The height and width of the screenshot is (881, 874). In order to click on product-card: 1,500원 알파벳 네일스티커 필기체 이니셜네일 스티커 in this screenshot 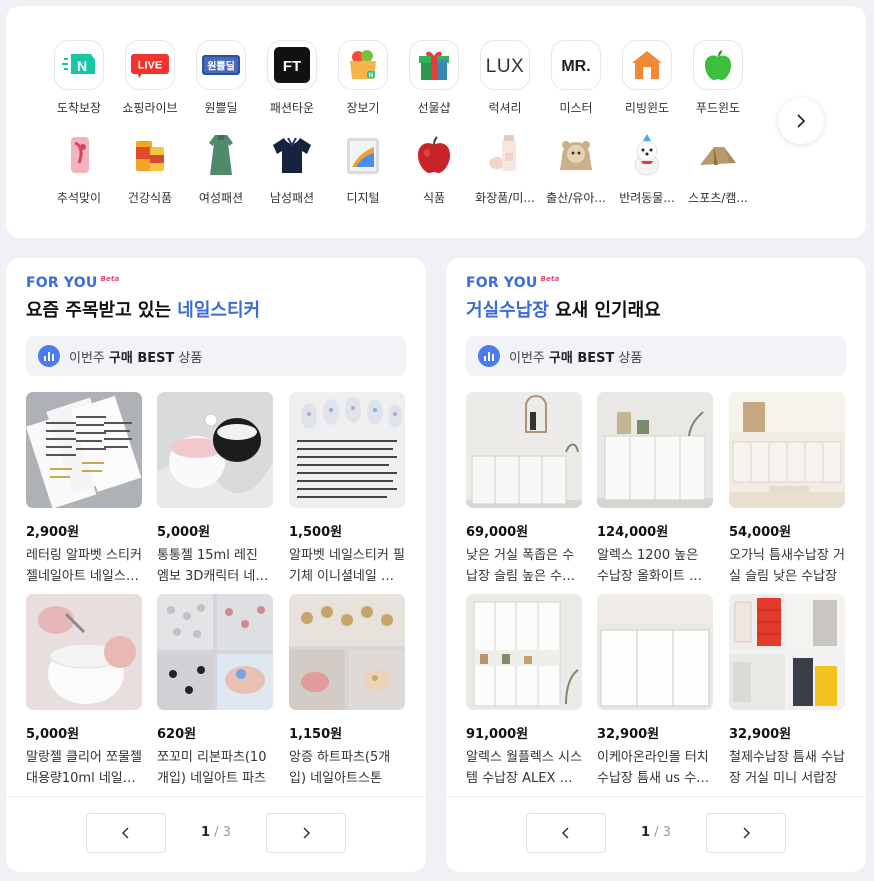, I will do `click(347, 489)`.